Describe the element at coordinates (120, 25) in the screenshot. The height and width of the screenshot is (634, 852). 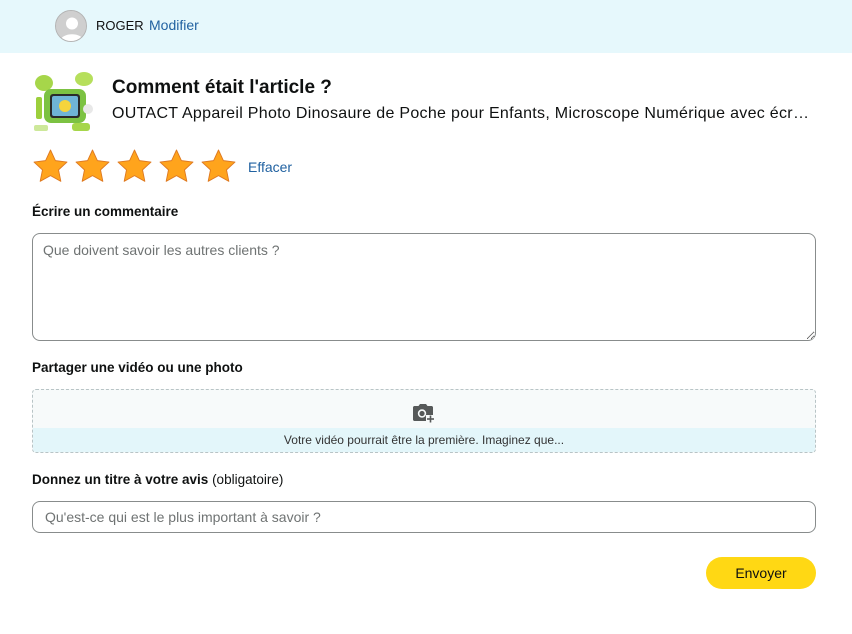
I see `username: ROGER` at that location.